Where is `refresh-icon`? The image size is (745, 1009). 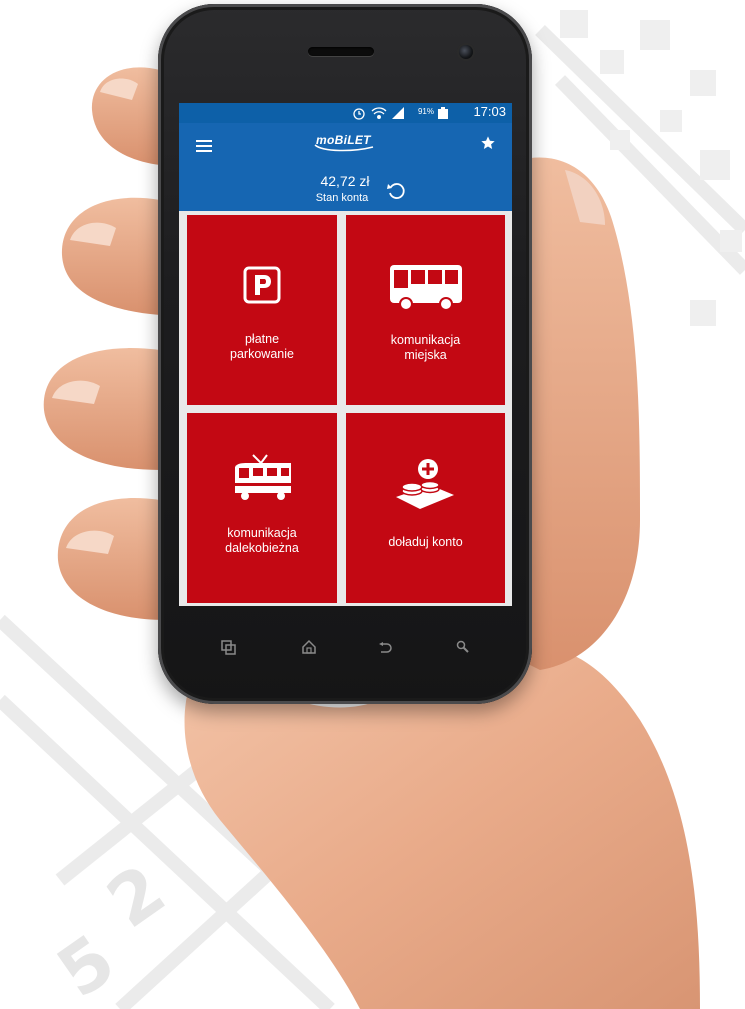 refresh-icon is located at coordinates (396, 191).